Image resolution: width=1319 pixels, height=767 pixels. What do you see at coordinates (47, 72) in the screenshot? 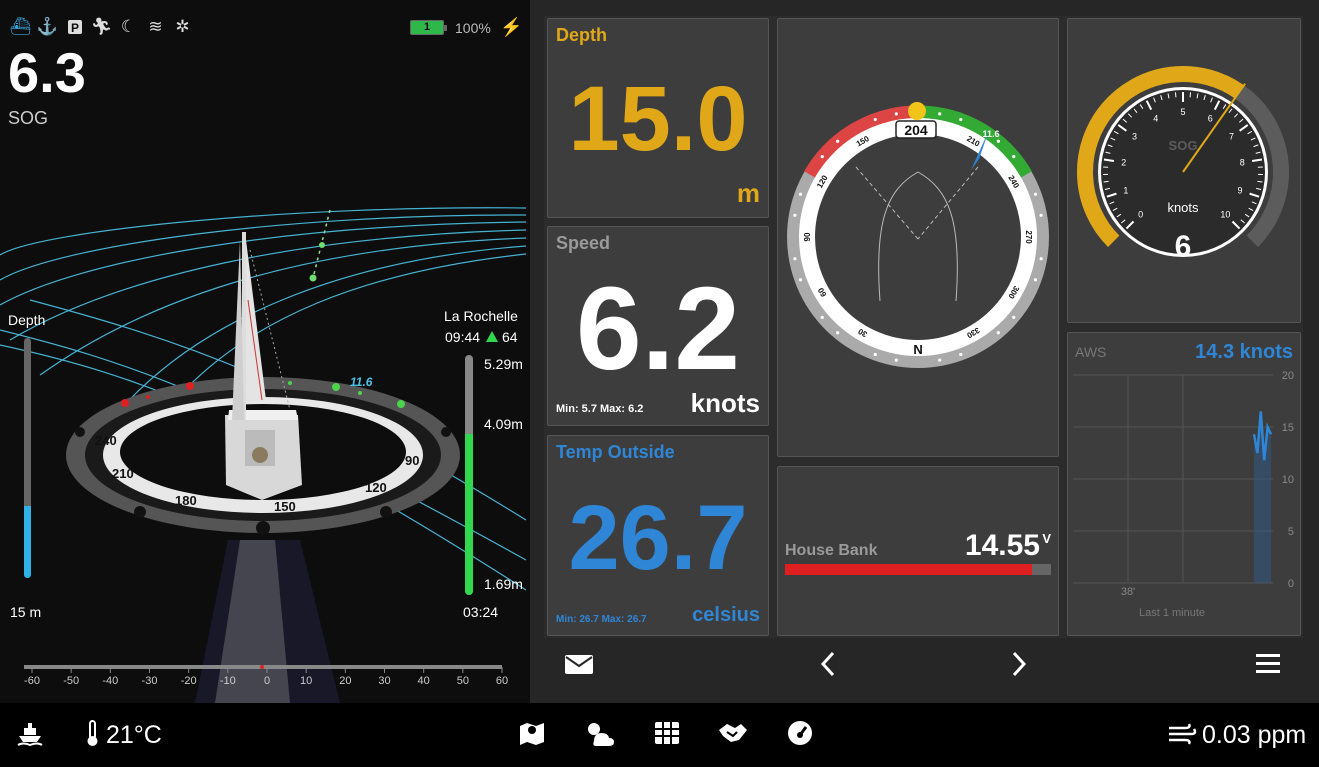
I see `sog-value: 6.3` at bounding box center [47, 72].